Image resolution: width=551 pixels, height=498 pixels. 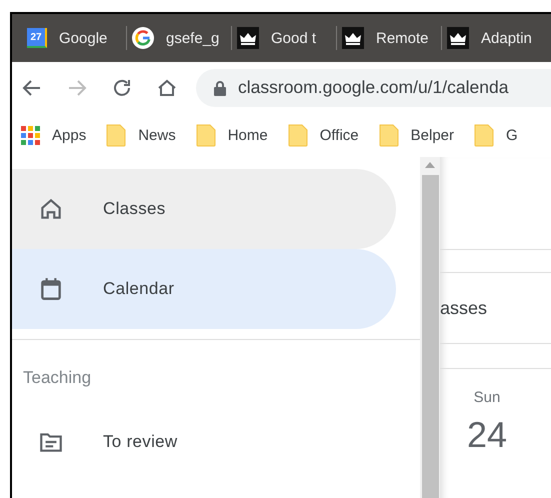 I want to click on bookmark: Home, so click(x=232, y=135).